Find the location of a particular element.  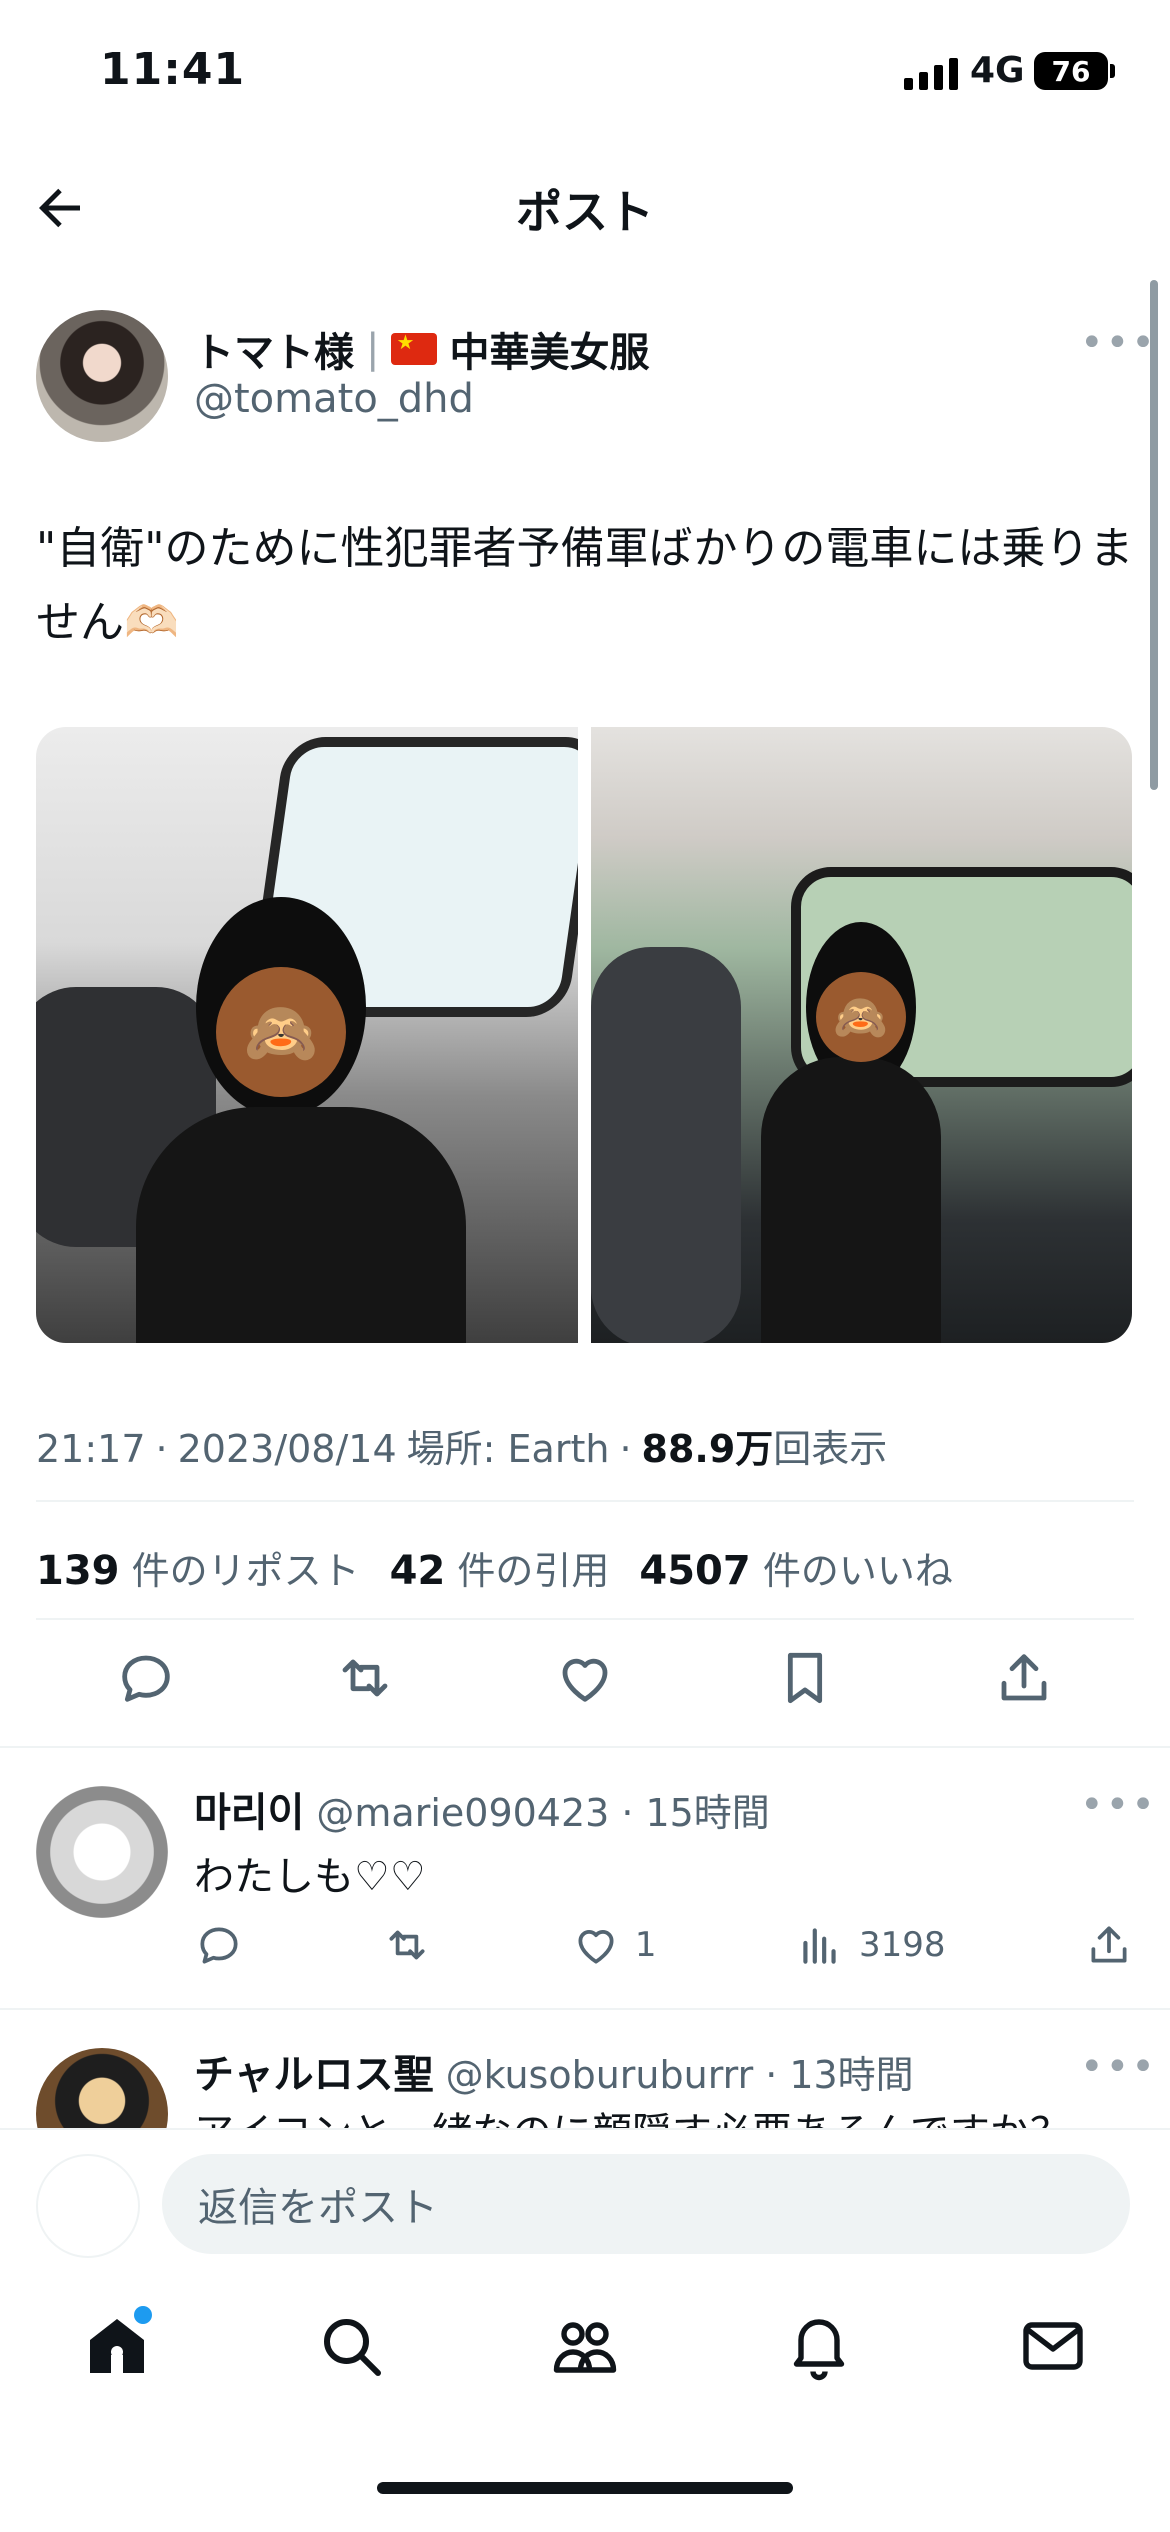

engagement-stats: 139 件のリポスト 42 件の引用 4507 件のいいね is located at coordinates (494, 1567).